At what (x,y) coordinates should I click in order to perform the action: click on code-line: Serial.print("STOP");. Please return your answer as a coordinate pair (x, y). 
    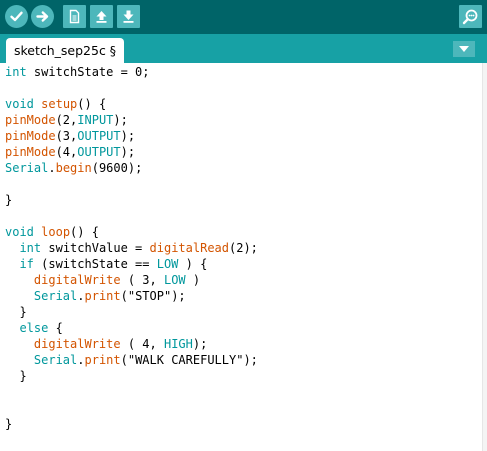
    Looking at the image, I should click on (131, 296).